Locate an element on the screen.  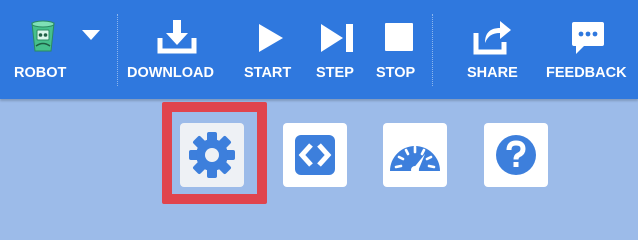
stop-button: STOP is located at coordinates (399, 49).